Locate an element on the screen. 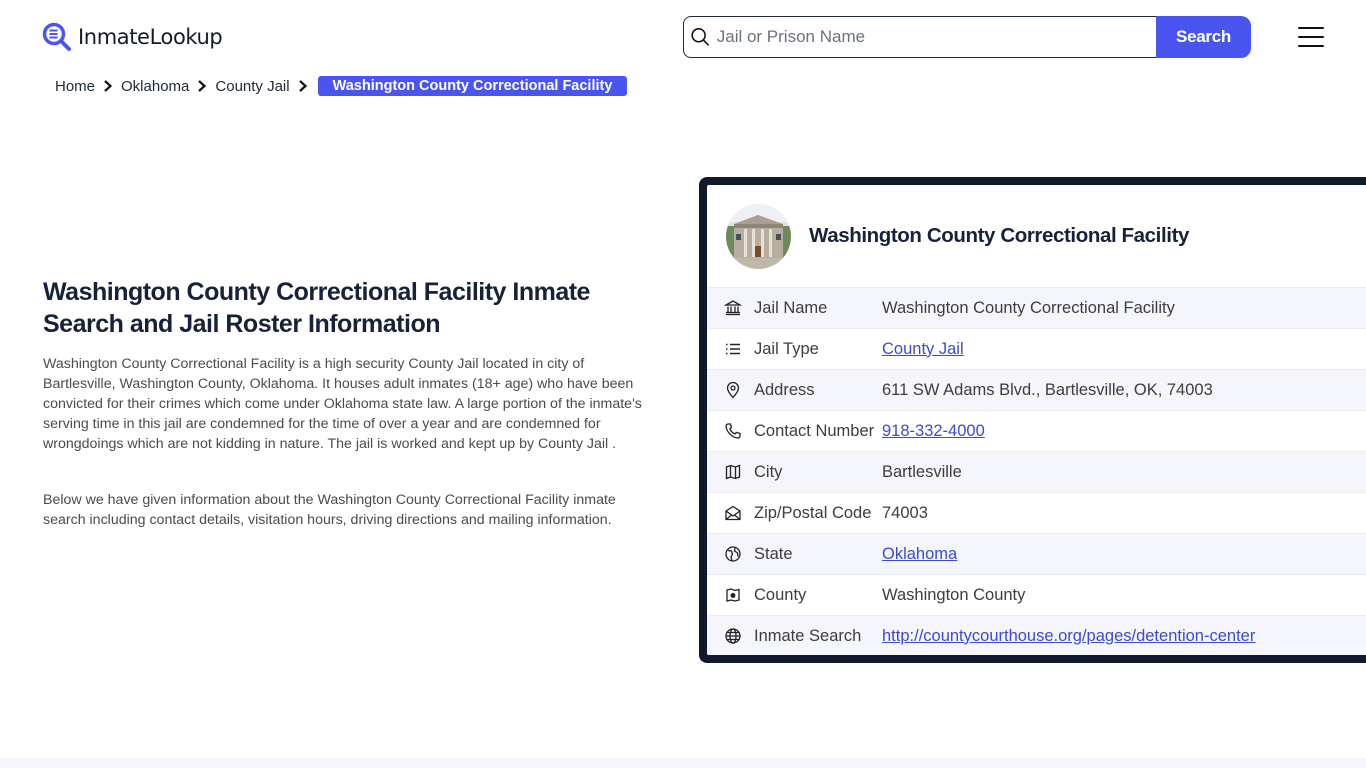 This screenshot has width=1366, height=768. info-row-jail-type: Jail Type County Jail is located at coordinates (1036, 348).